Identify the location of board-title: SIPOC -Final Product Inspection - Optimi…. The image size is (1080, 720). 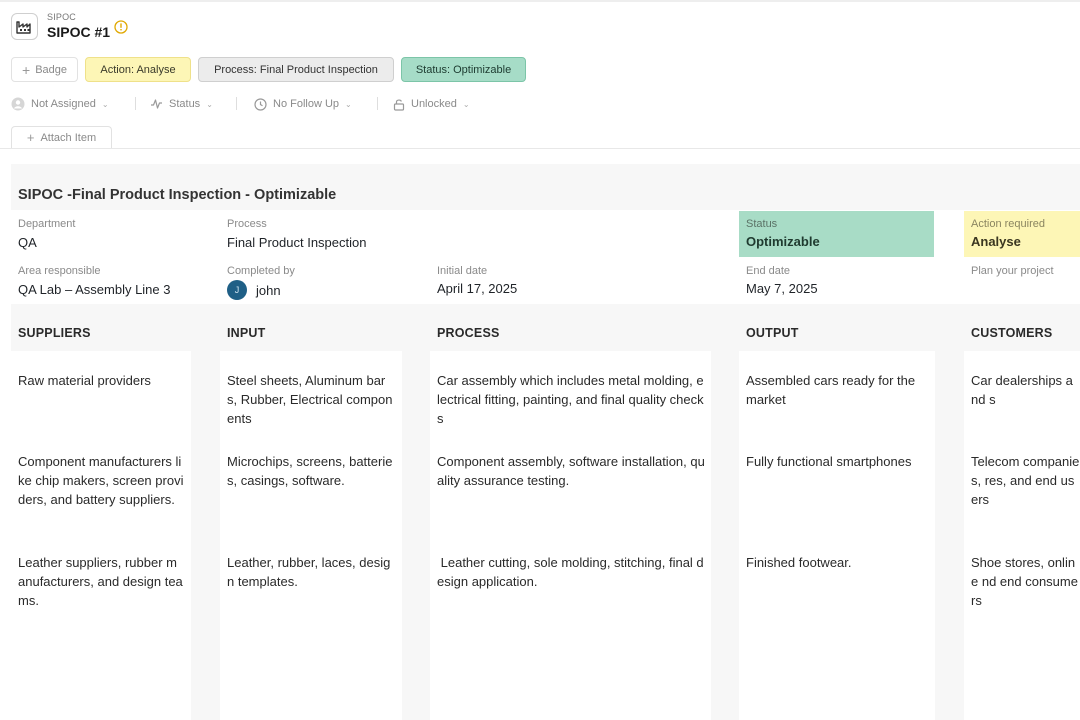
(177, 195).